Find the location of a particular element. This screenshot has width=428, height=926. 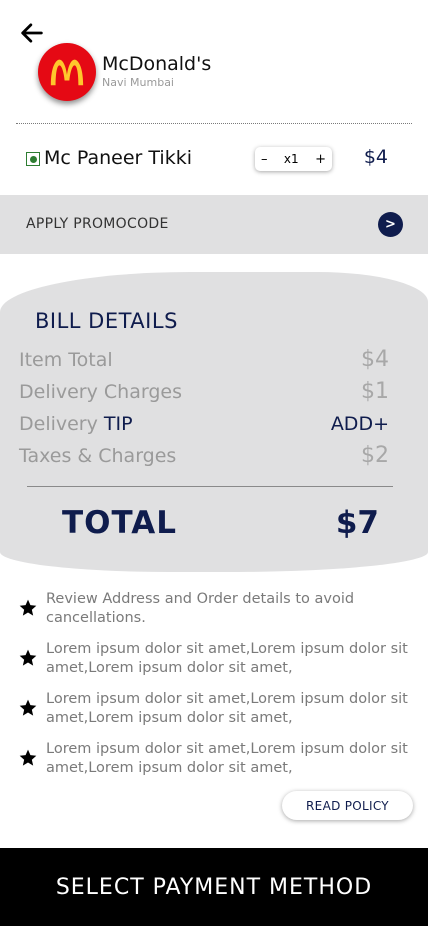

bill-row-label: Delivery Charges is located at coordinates (100, 392).